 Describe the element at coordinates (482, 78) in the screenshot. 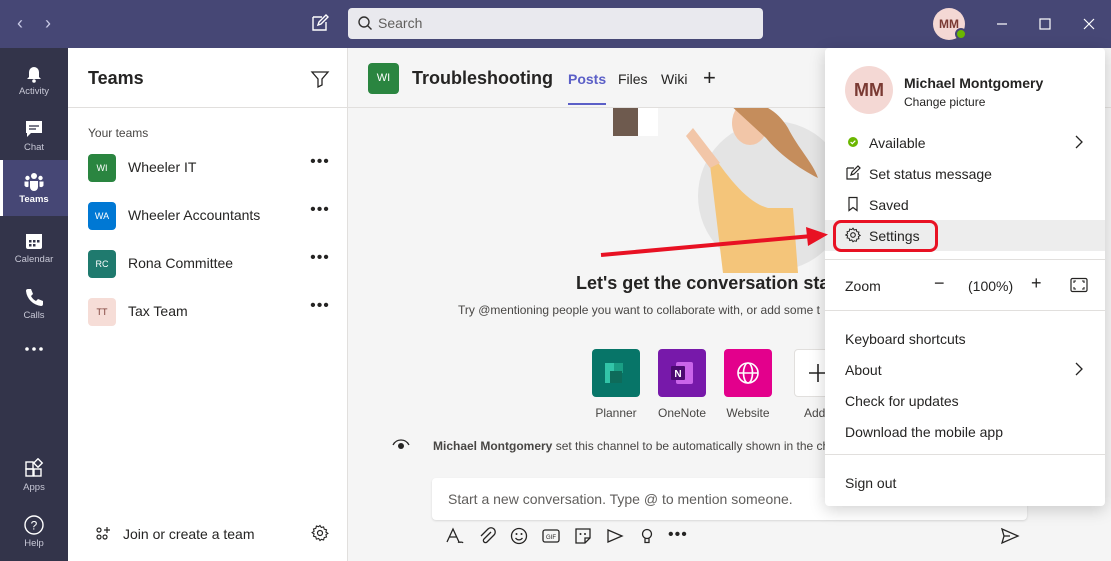

I see `channel-title: Troubleshooting` at that location.